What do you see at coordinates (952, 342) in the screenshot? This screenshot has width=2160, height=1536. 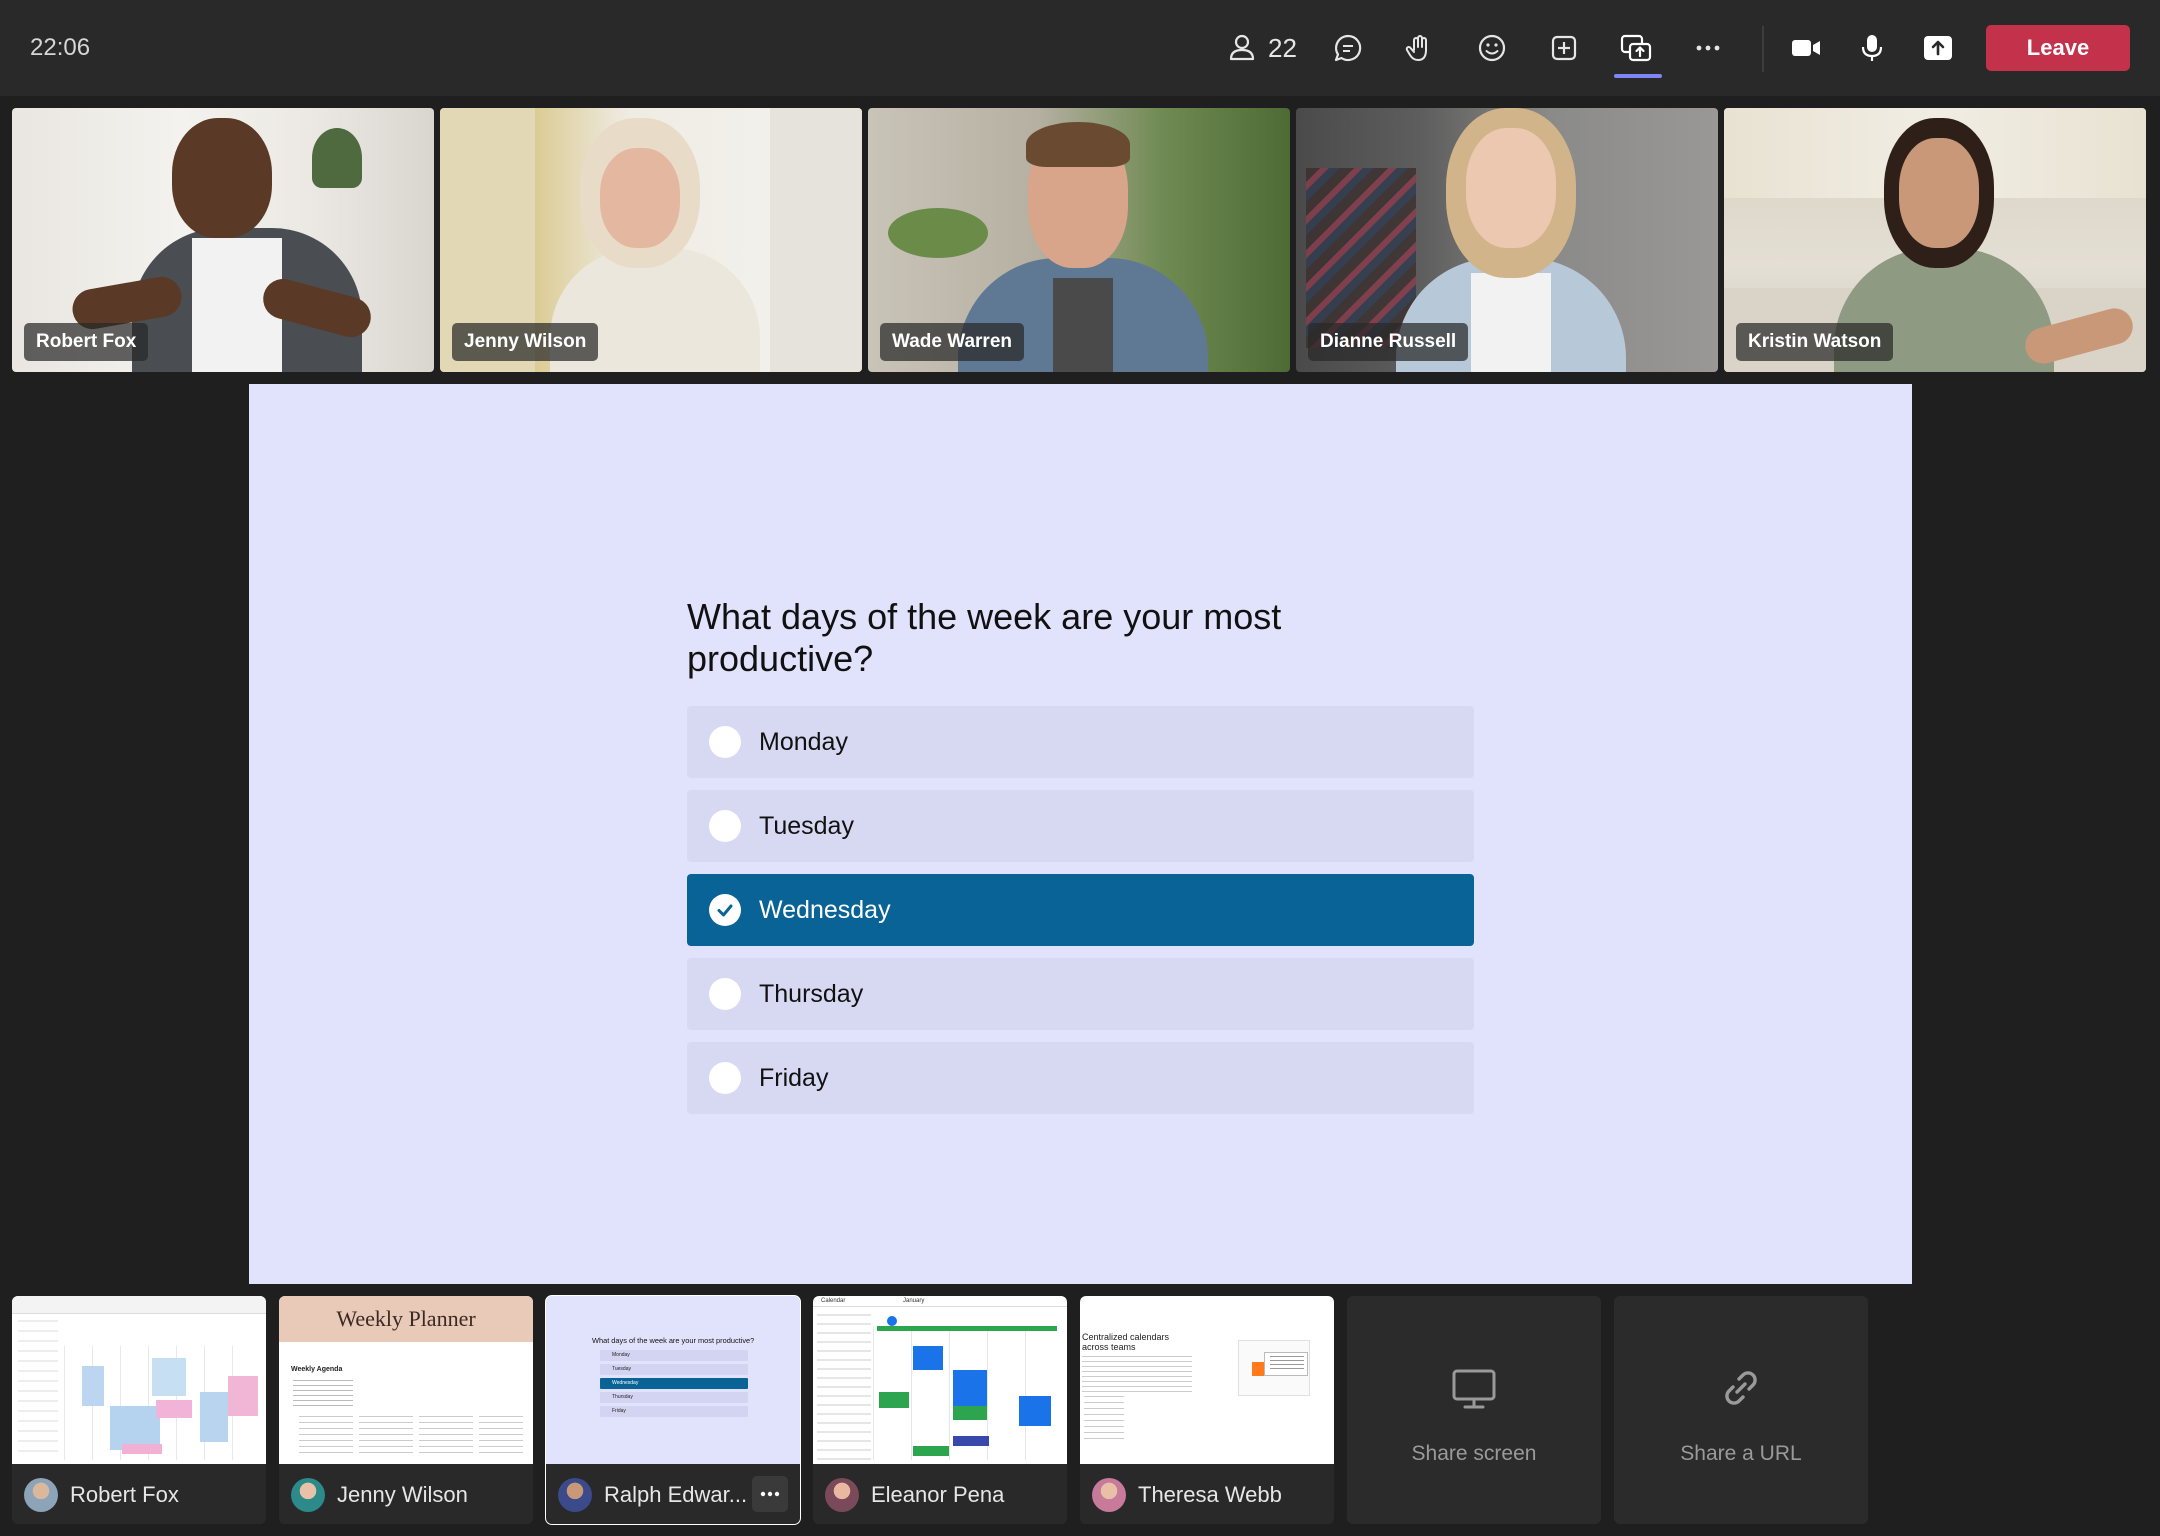 I see `participant-name-tag: Wade Warren` at bounding box center [952, 342].